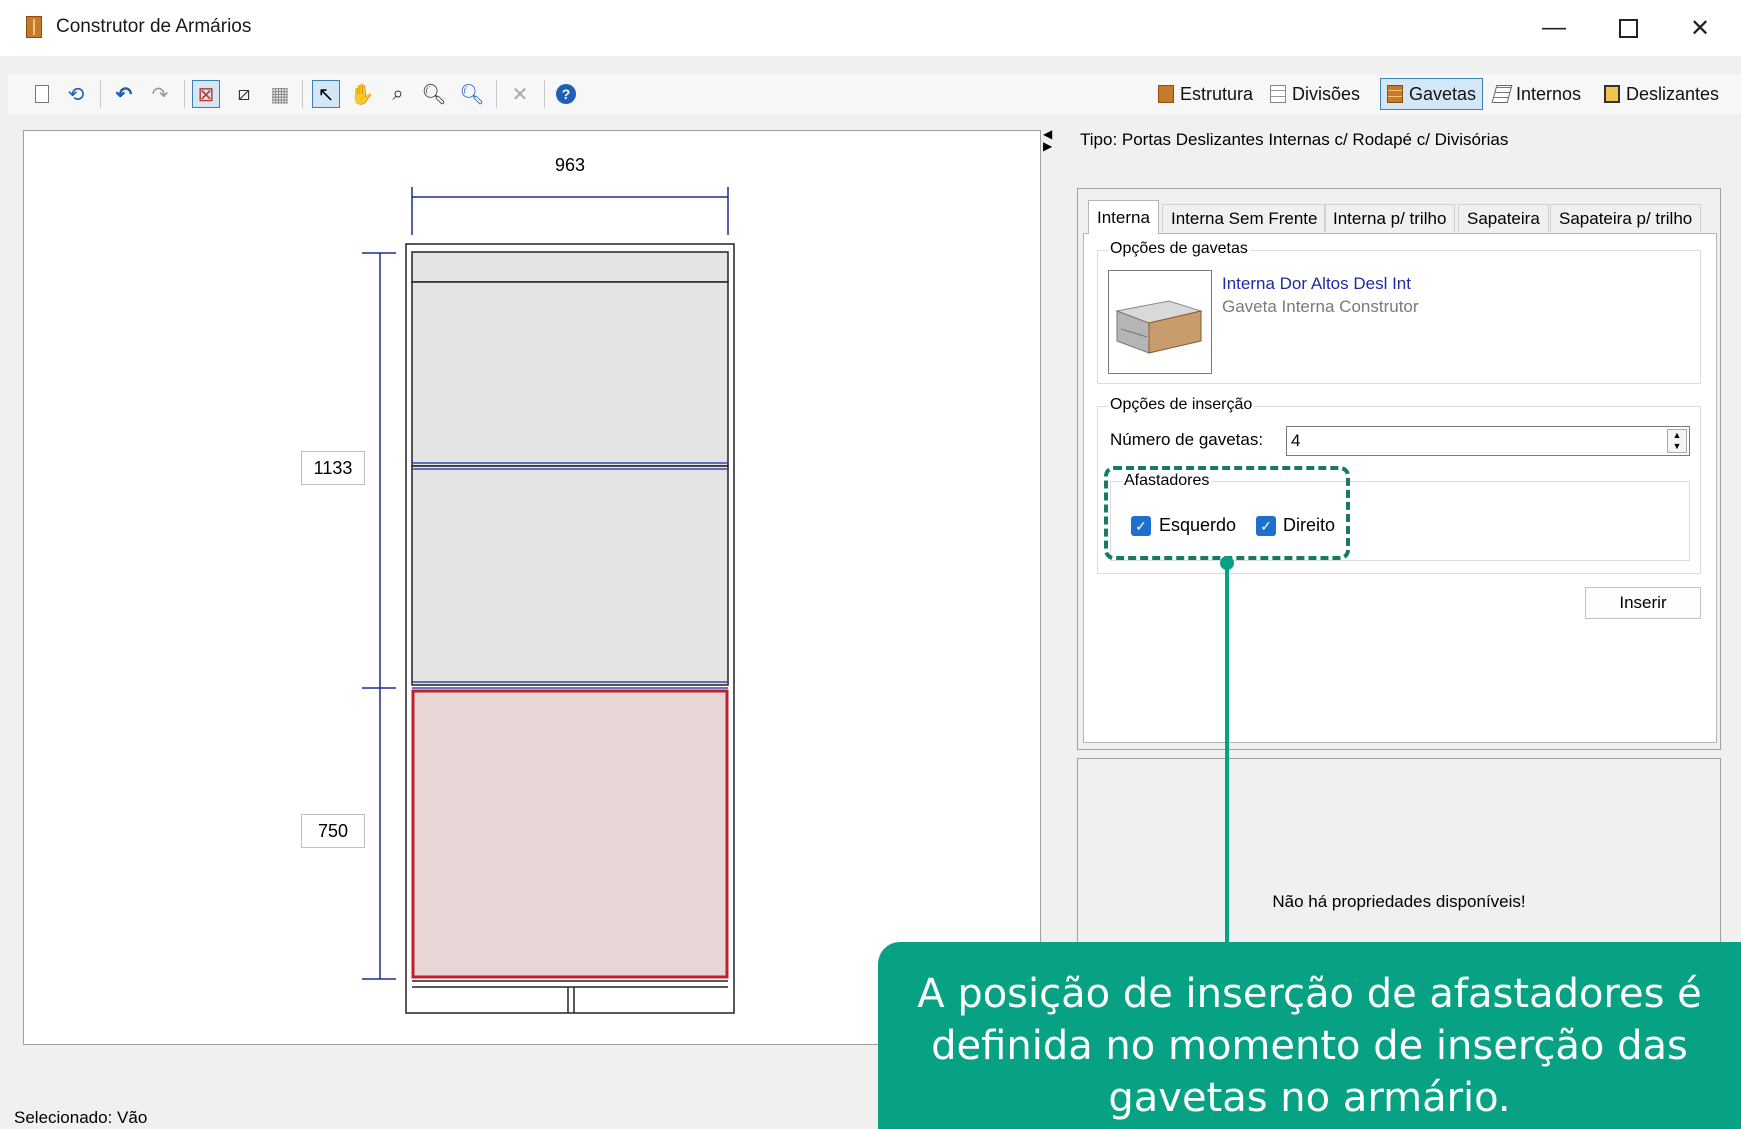  What do you see at coordinates (1628, 28) in the screenshot?
I see `maximize-button` at bounding box center [1628, 28].